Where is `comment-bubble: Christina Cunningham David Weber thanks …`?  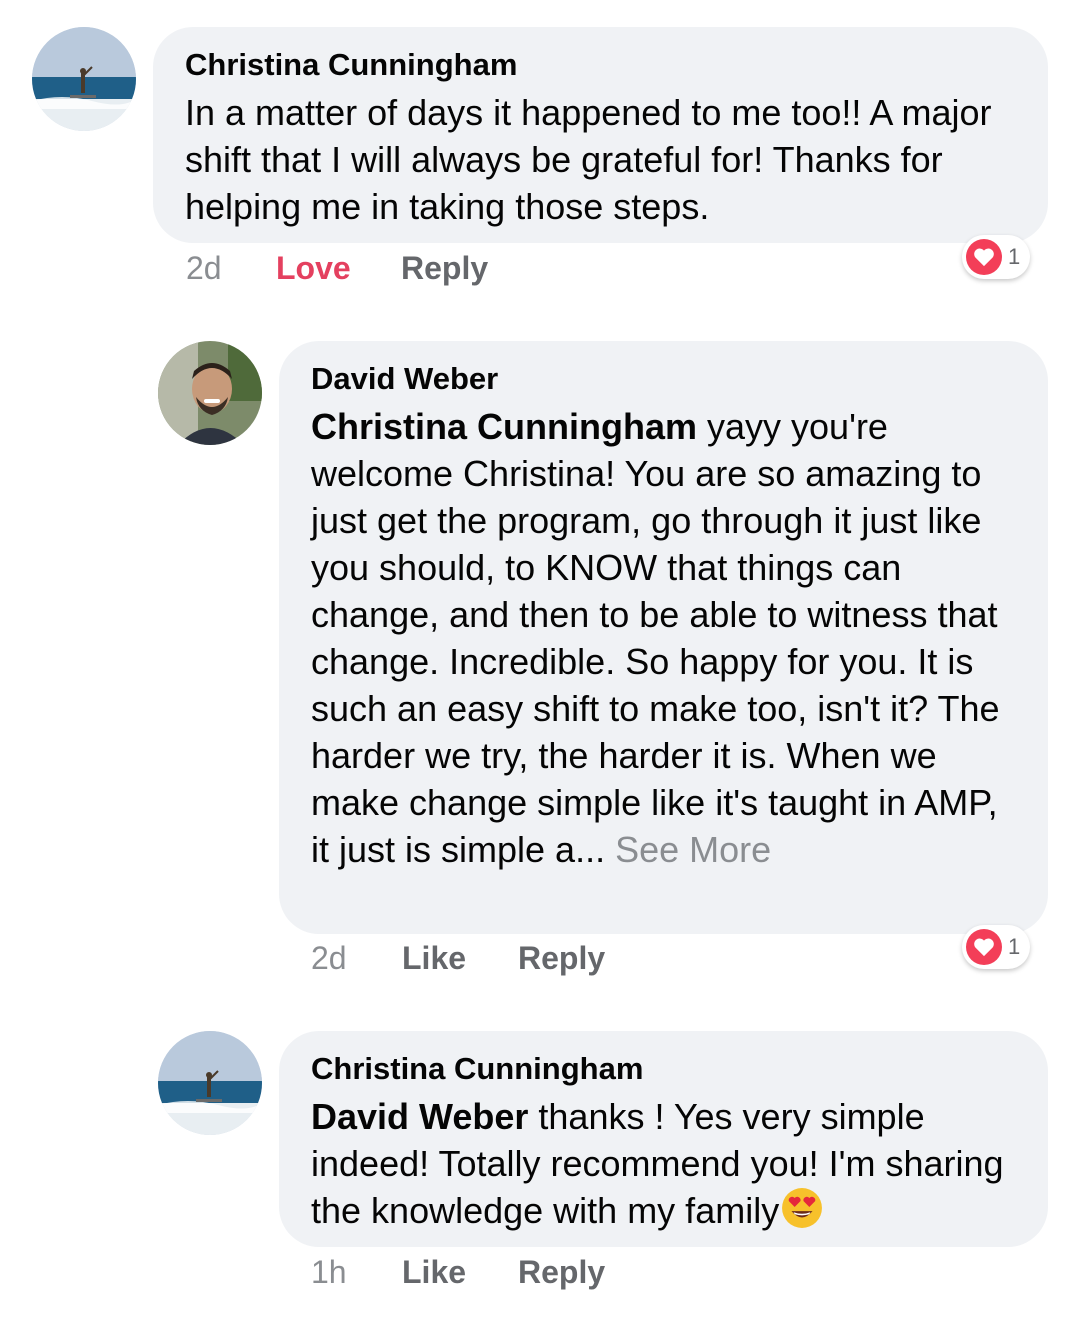 comment-bubble: Christina Cunningham David Weber thanks … is located at coordinates (663, 1139).